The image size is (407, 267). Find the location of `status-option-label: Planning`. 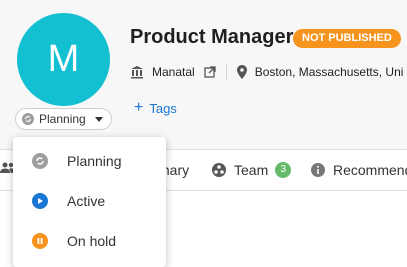

status-option-label: Planning is located at coordinates (94, 161).